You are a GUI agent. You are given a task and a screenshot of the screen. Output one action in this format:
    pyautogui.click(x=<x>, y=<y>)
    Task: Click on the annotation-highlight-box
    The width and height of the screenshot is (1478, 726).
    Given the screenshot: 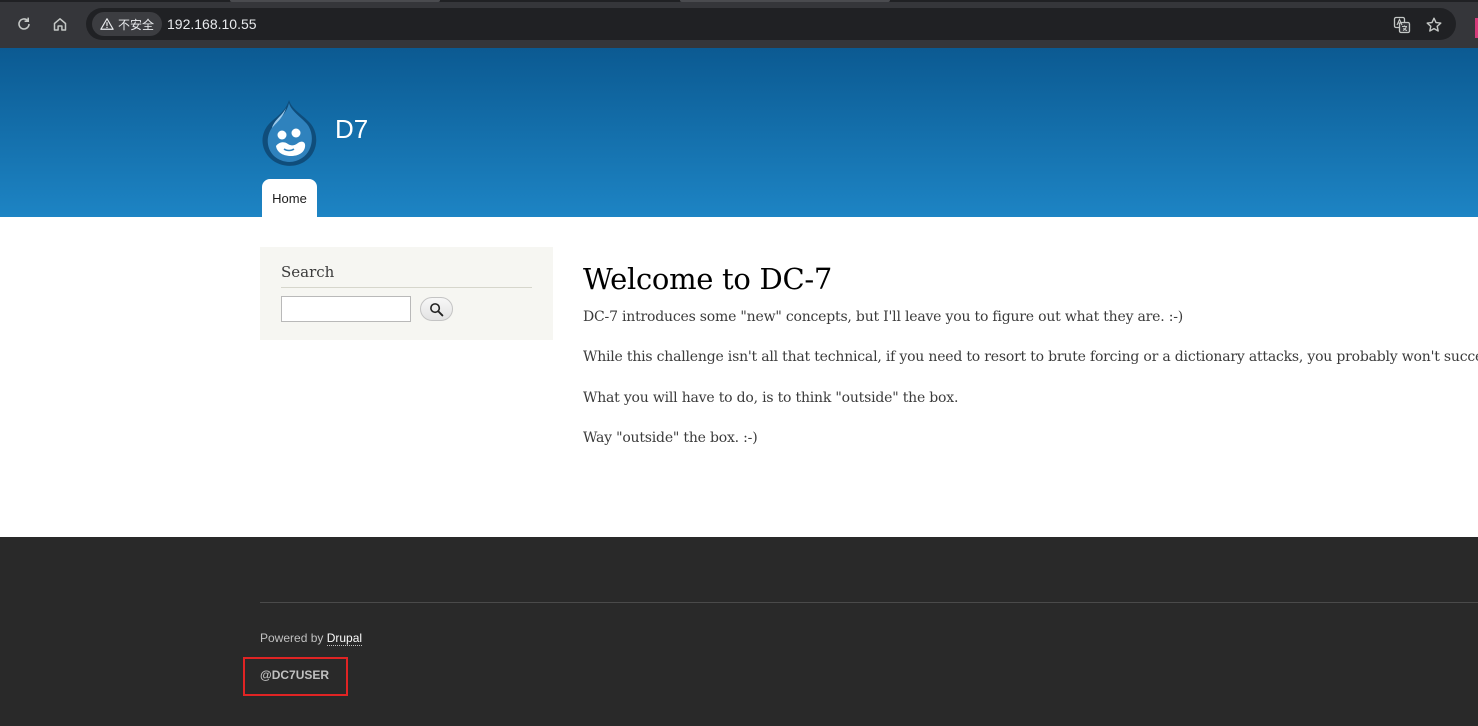 What is the action you would take?
    pyautogui.click(x=295, y=676)
    